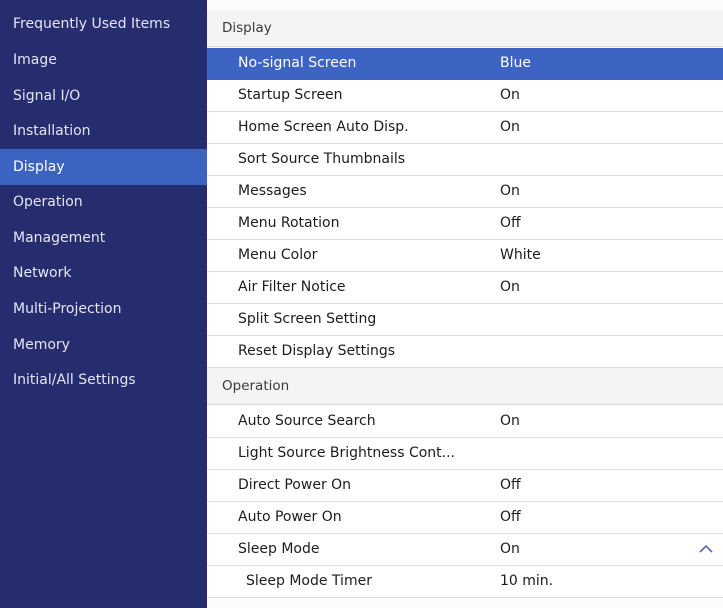 This screenshot has width=723, height=608. I want to click on row-label: Sleep Mode Timer, so click(309, 581).